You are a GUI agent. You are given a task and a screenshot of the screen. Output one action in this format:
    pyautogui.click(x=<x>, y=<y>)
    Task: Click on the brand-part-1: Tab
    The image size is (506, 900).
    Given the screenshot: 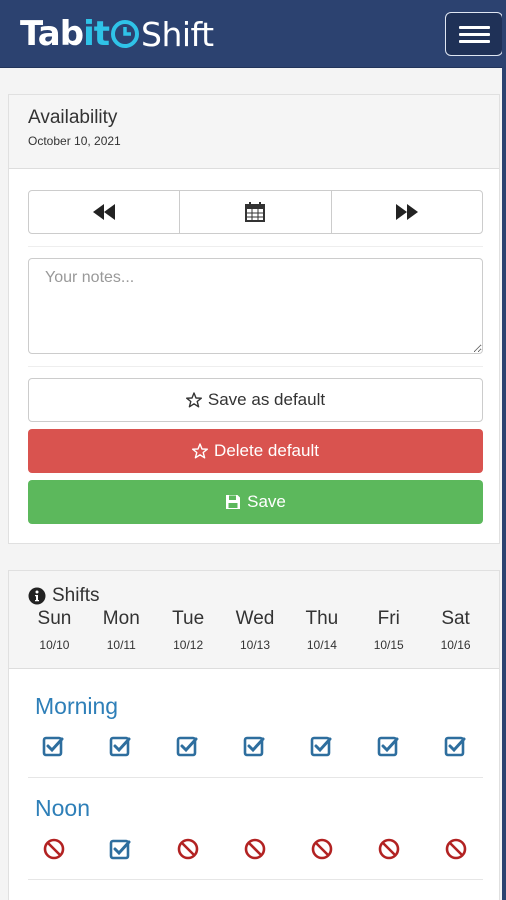 What is the action you would take?
    pyautogui.click(x=52, y=34)
    